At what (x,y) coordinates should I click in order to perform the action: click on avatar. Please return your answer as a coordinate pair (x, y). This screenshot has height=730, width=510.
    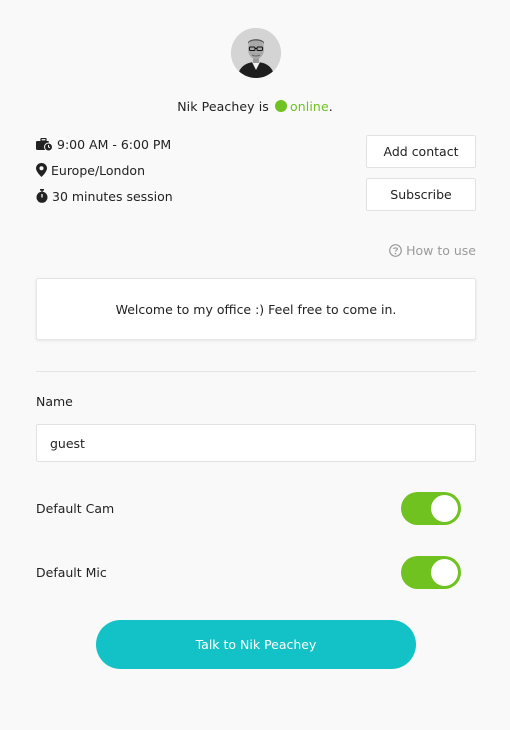
    Looking at the image, I should click on (256, 53).